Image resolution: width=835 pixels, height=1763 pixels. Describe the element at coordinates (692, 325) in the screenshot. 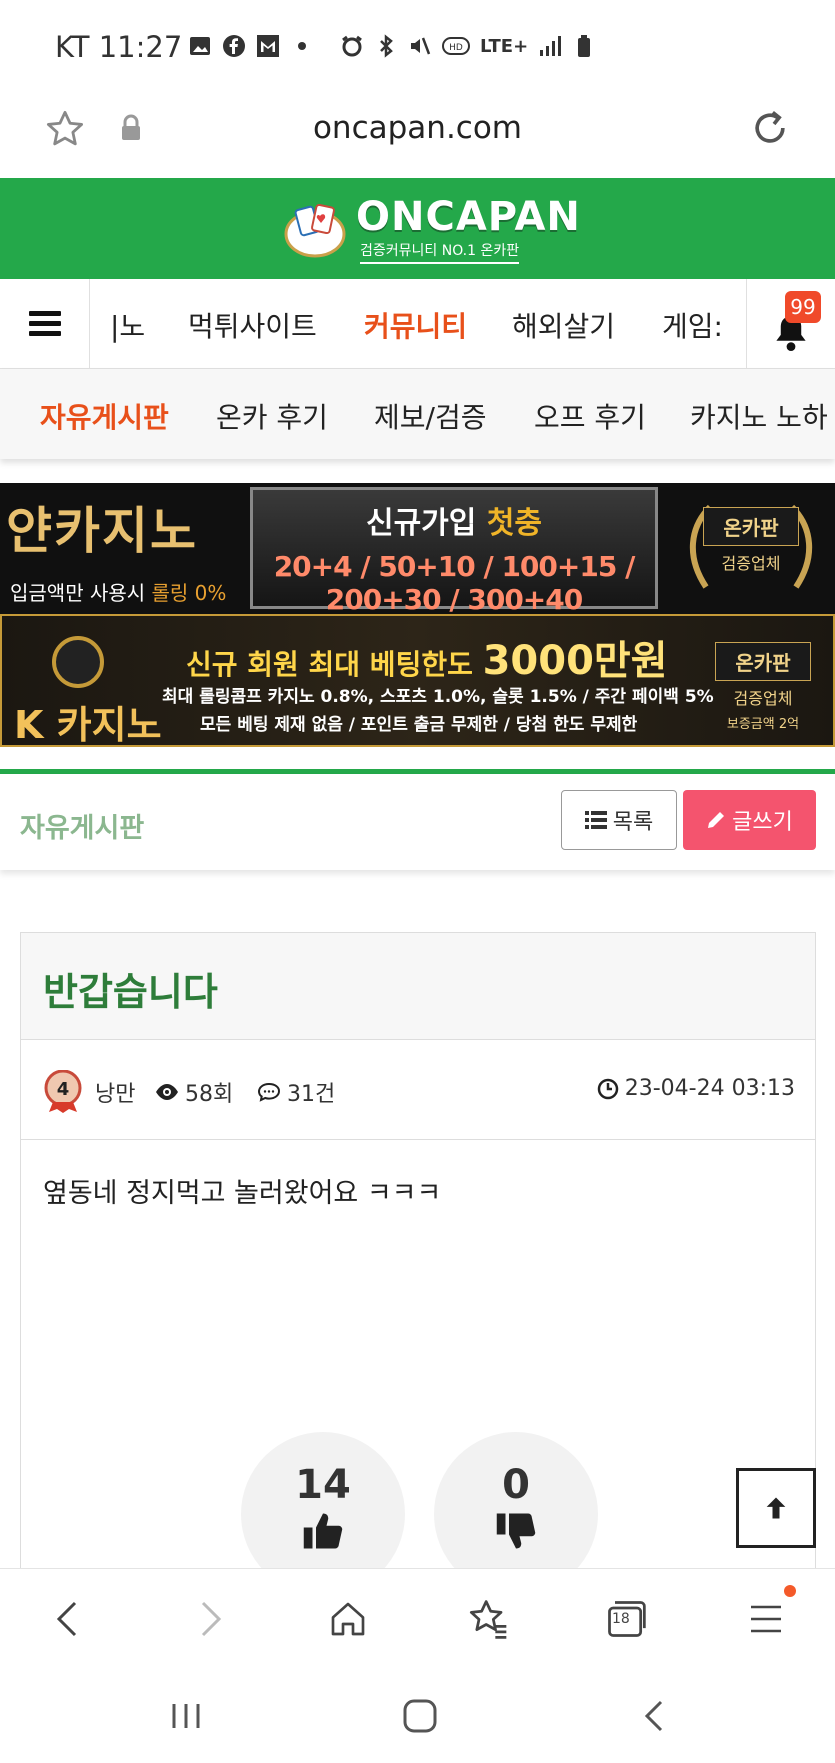

I see `nav-item-games: 게임:` at that location.